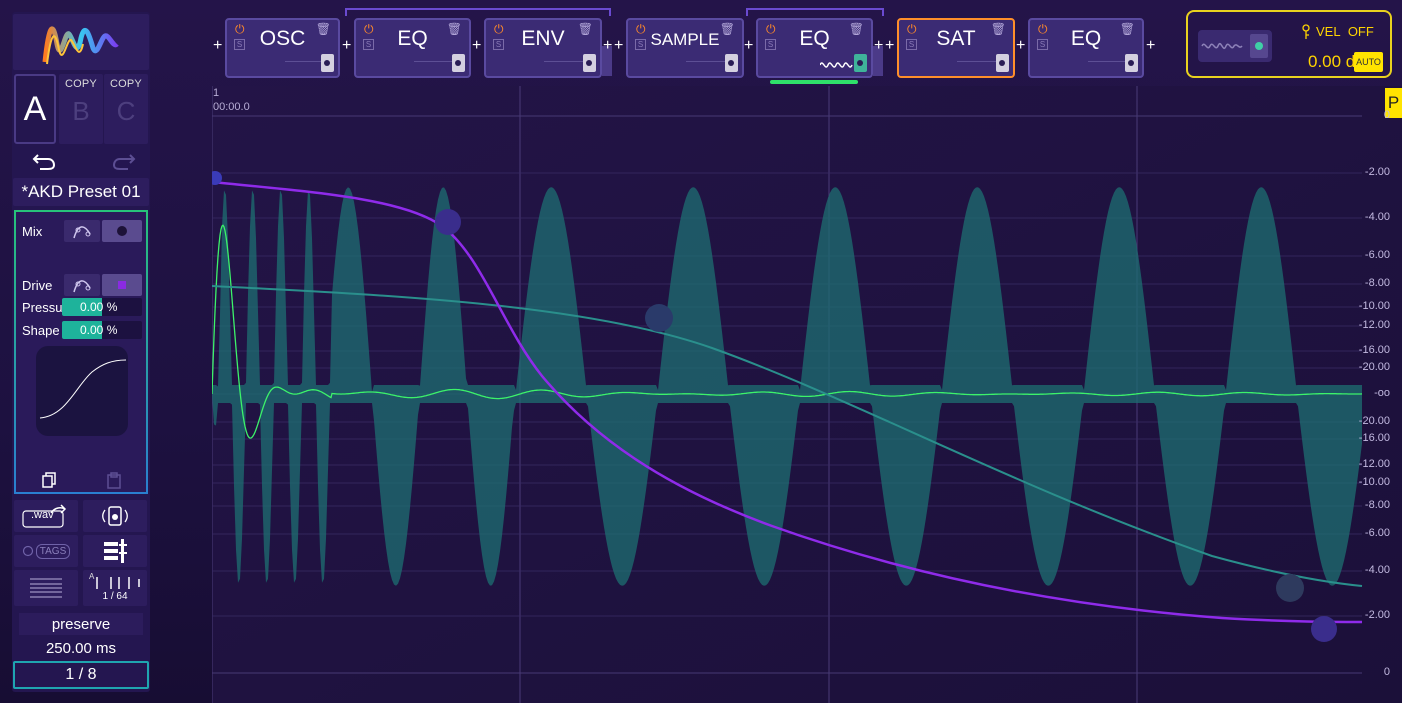 The height and width of the screenshot is (703, 1402). I want to click on export-wav-label: .wav, so click(42, 515).